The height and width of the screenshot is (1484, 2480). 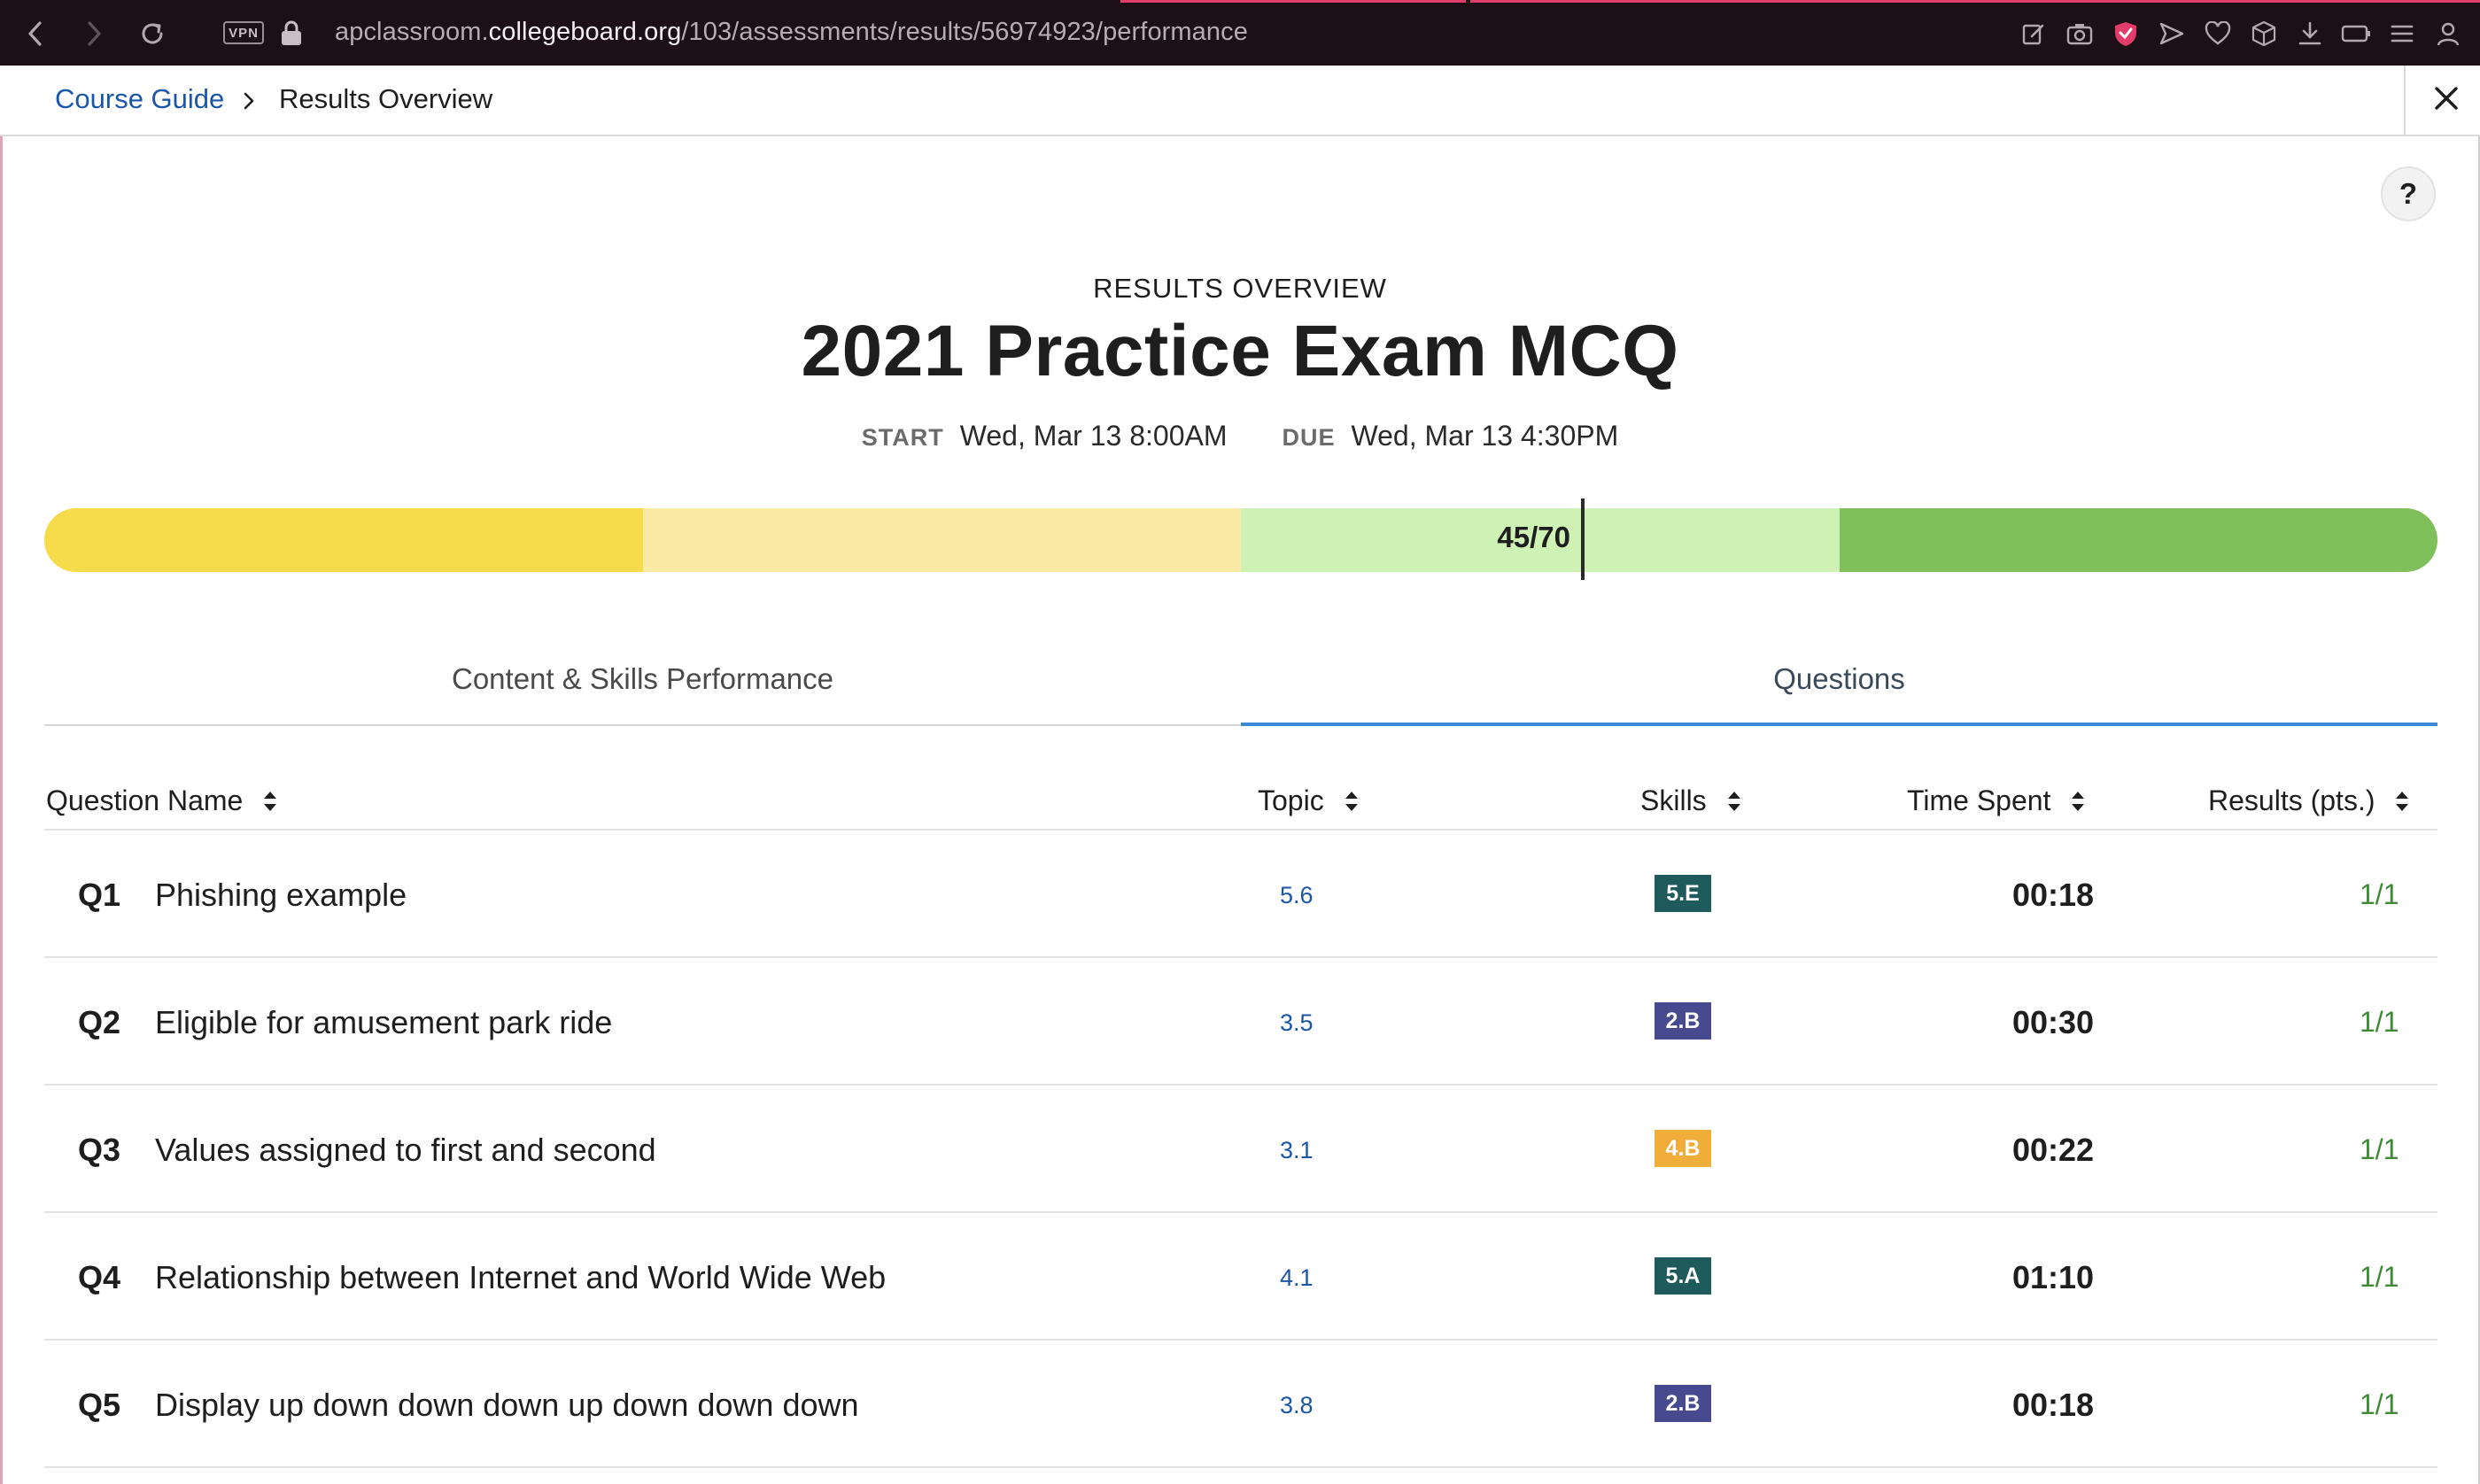 What do you see at coordinates (902, 437) in the screenshot?
I see `start-label: START` at bounding box center [902, 437].